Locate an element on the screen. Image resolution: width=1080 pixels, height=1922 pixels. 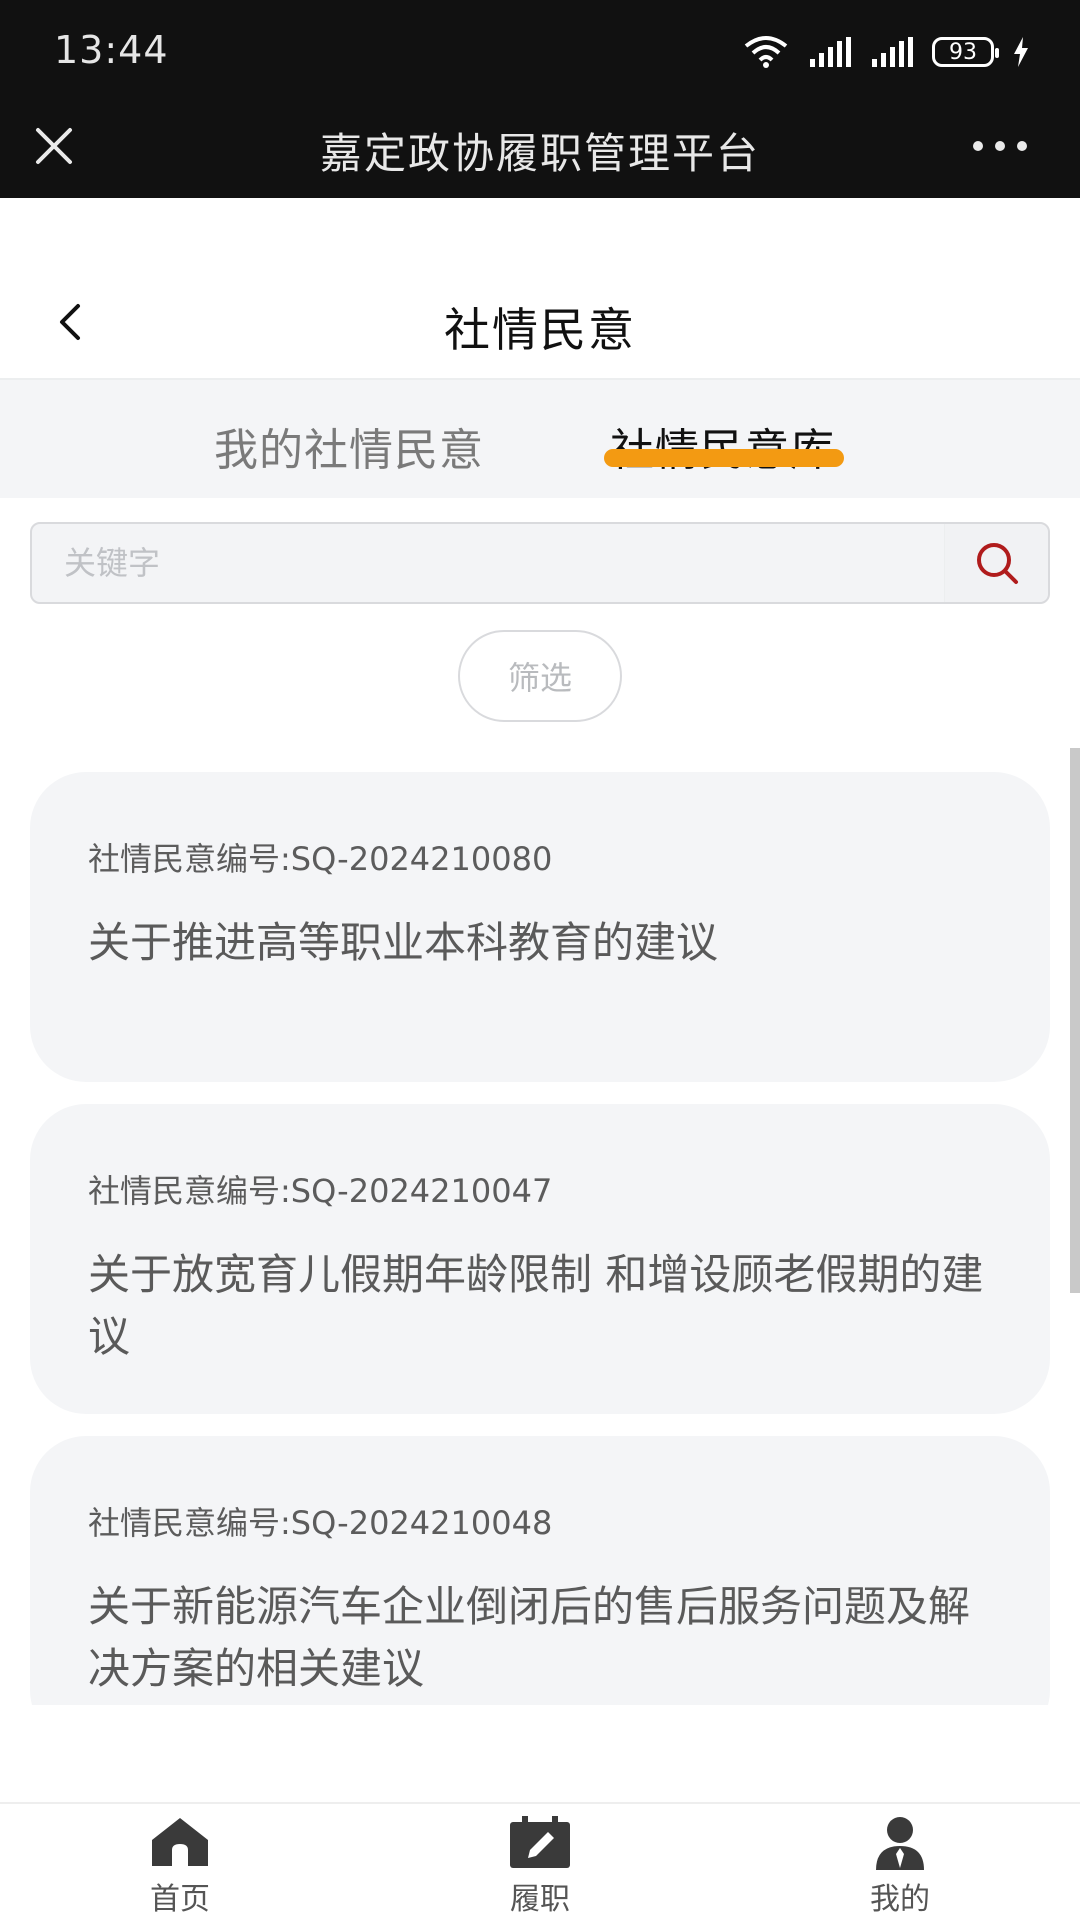
status-bar: 13:44 93 is located at coordinates (540, 50).